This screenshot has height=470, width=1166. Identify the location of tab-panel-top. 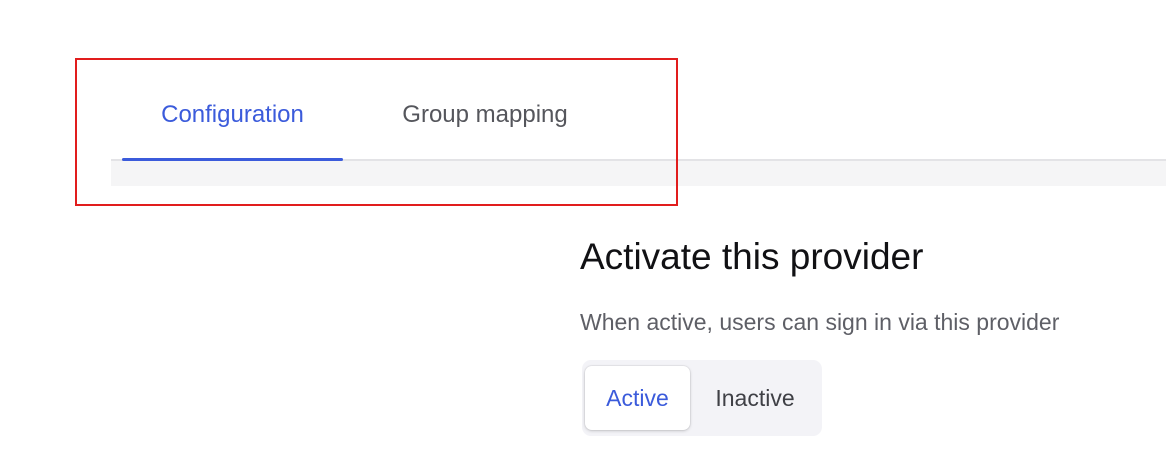
(638, 173).